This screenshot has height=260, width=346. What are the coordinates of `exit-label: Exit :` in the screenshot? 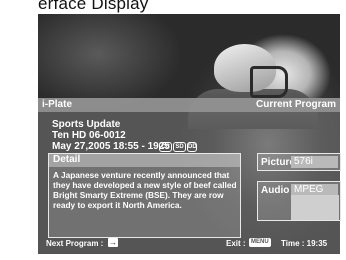 It's located at (236, 243).